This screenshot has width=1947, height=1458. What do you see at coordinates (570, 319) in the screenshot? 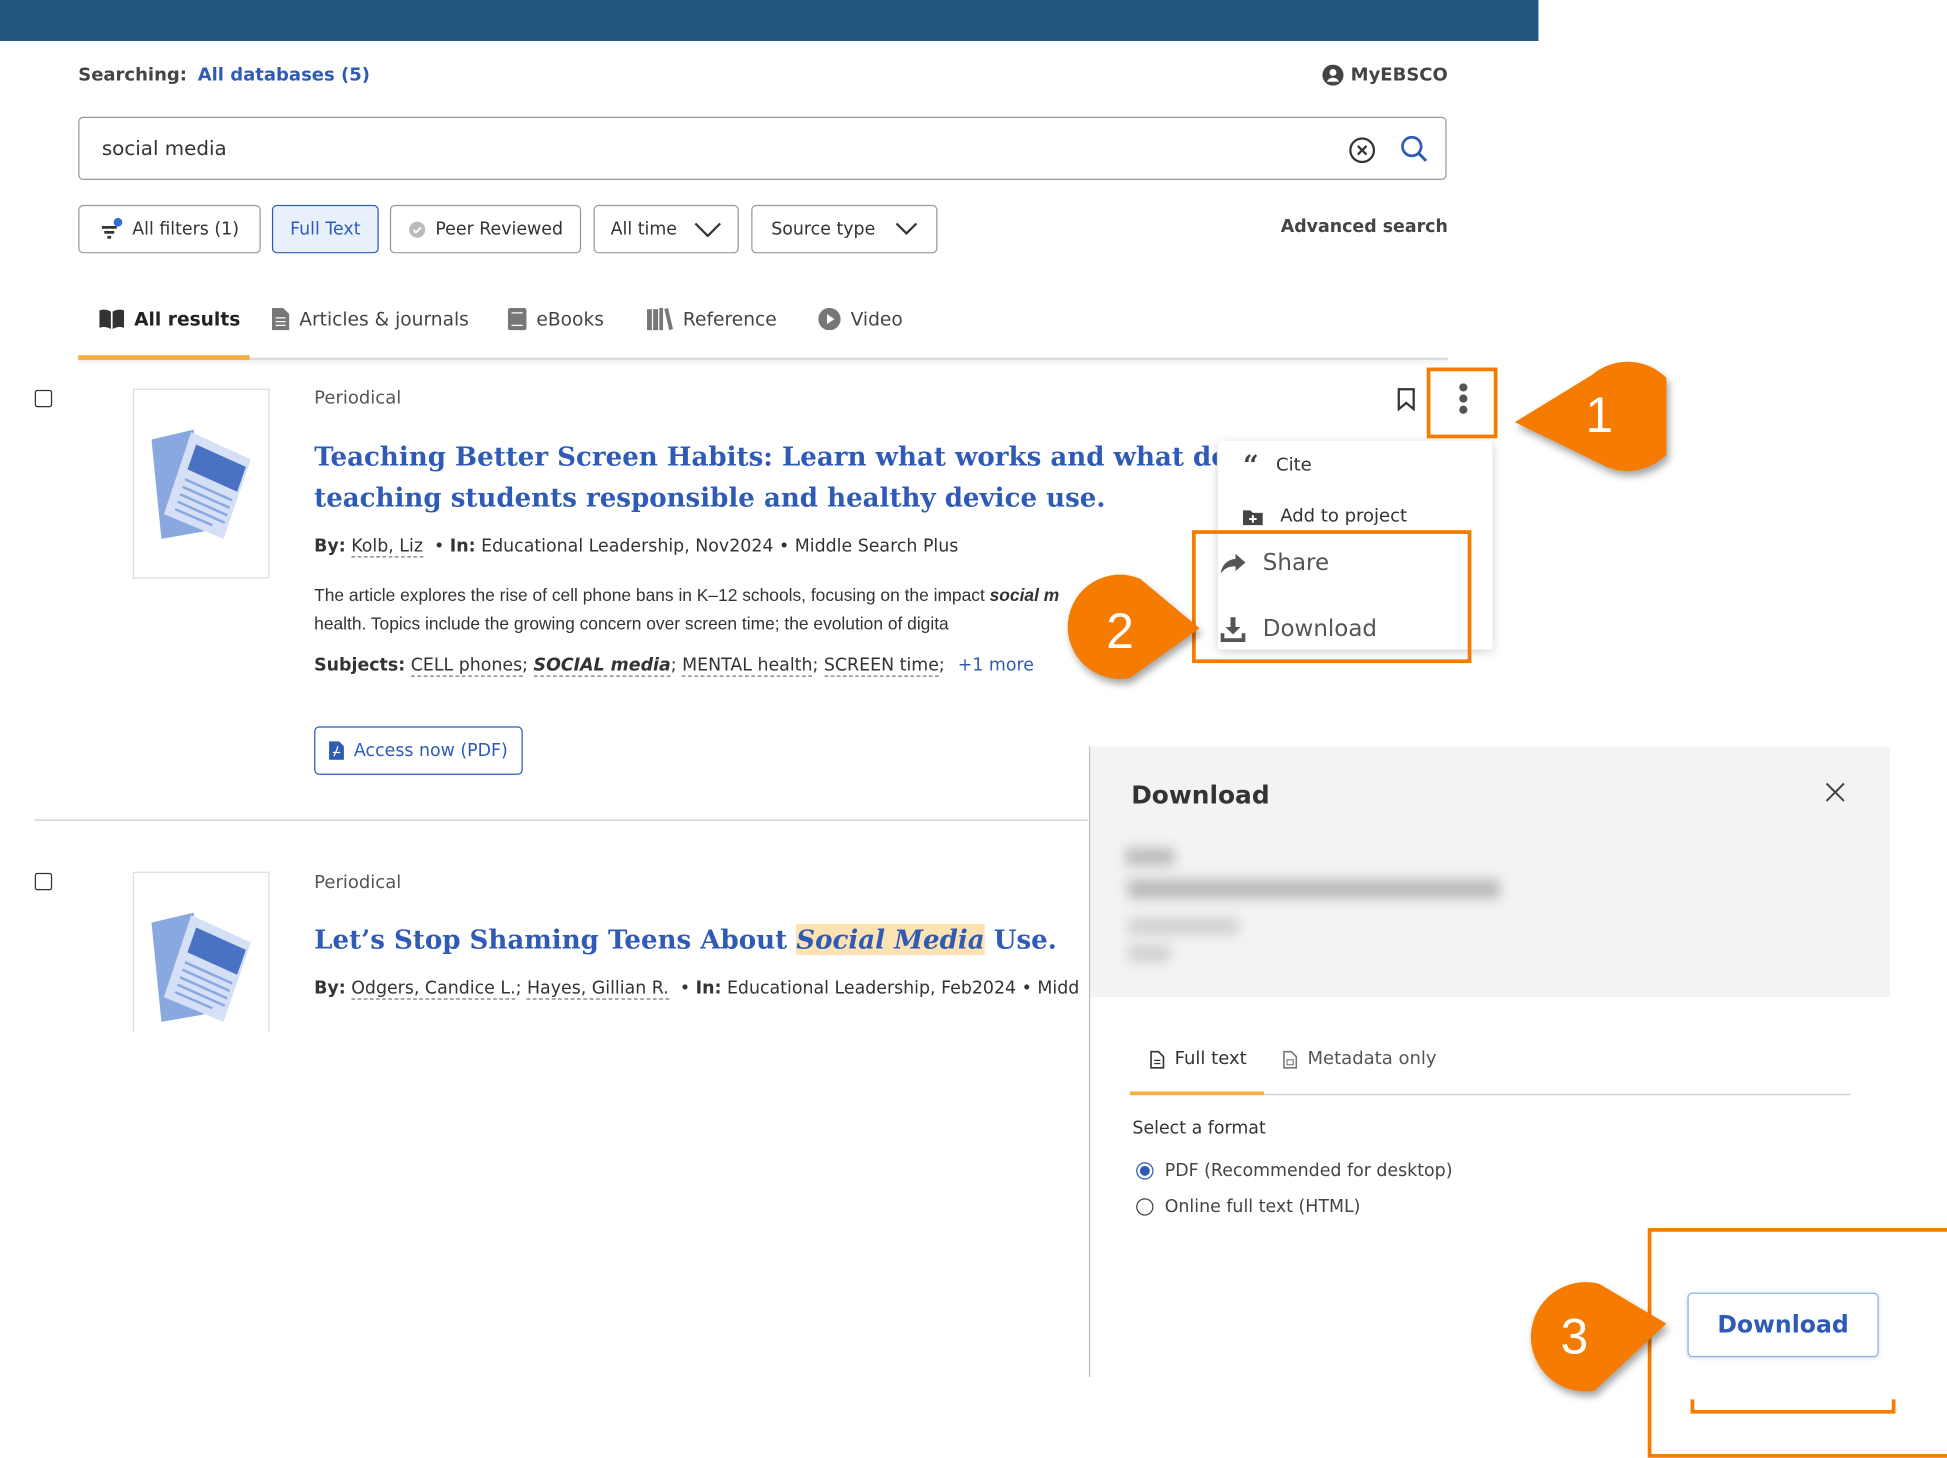
I see `tab-label: eBooks` at bounding box center [570, 319].